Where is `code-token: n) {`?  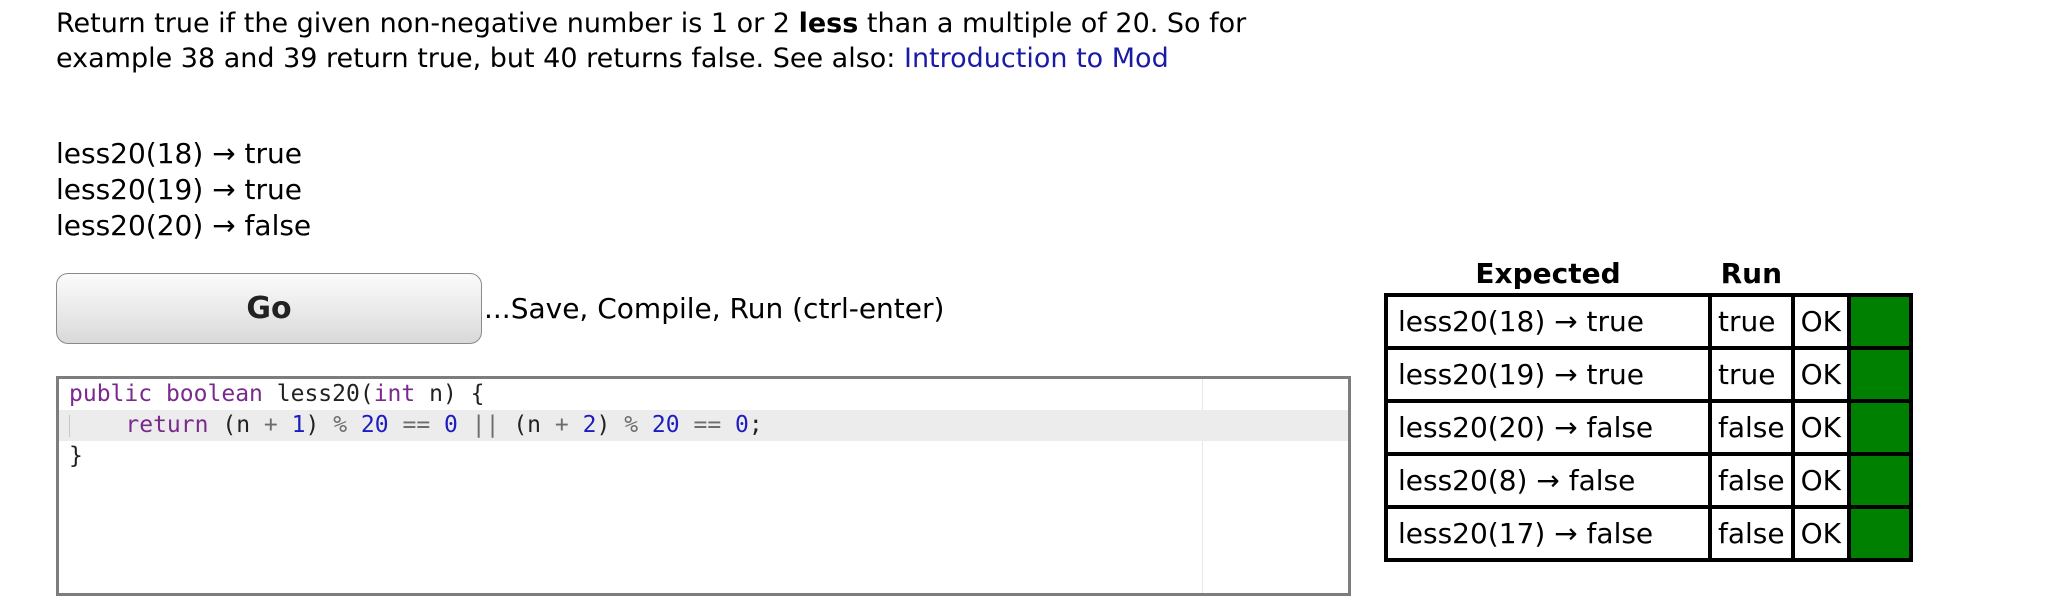
code-token: n) { is located at coordinates (457, 394).